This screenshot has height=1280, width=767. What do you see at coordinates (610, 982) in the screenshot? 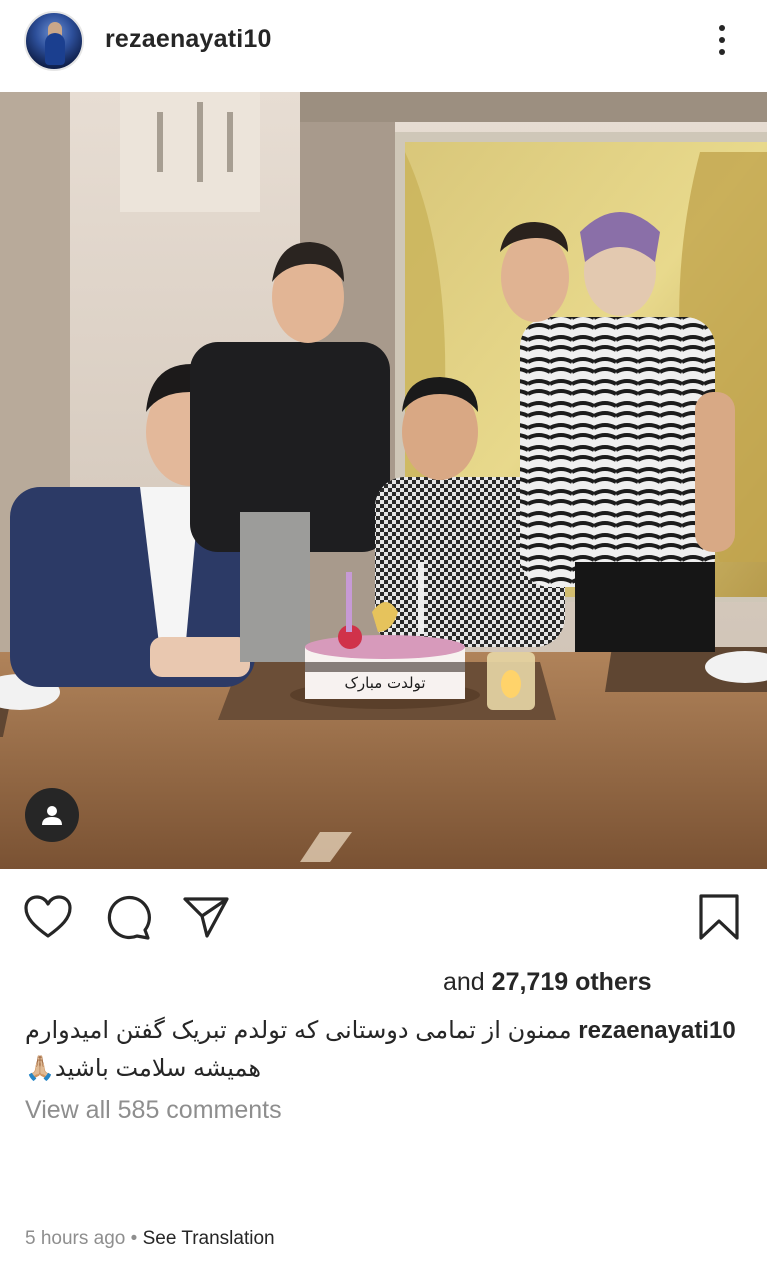
I see `likes-suffix: others` at bounding box center [610, 982].